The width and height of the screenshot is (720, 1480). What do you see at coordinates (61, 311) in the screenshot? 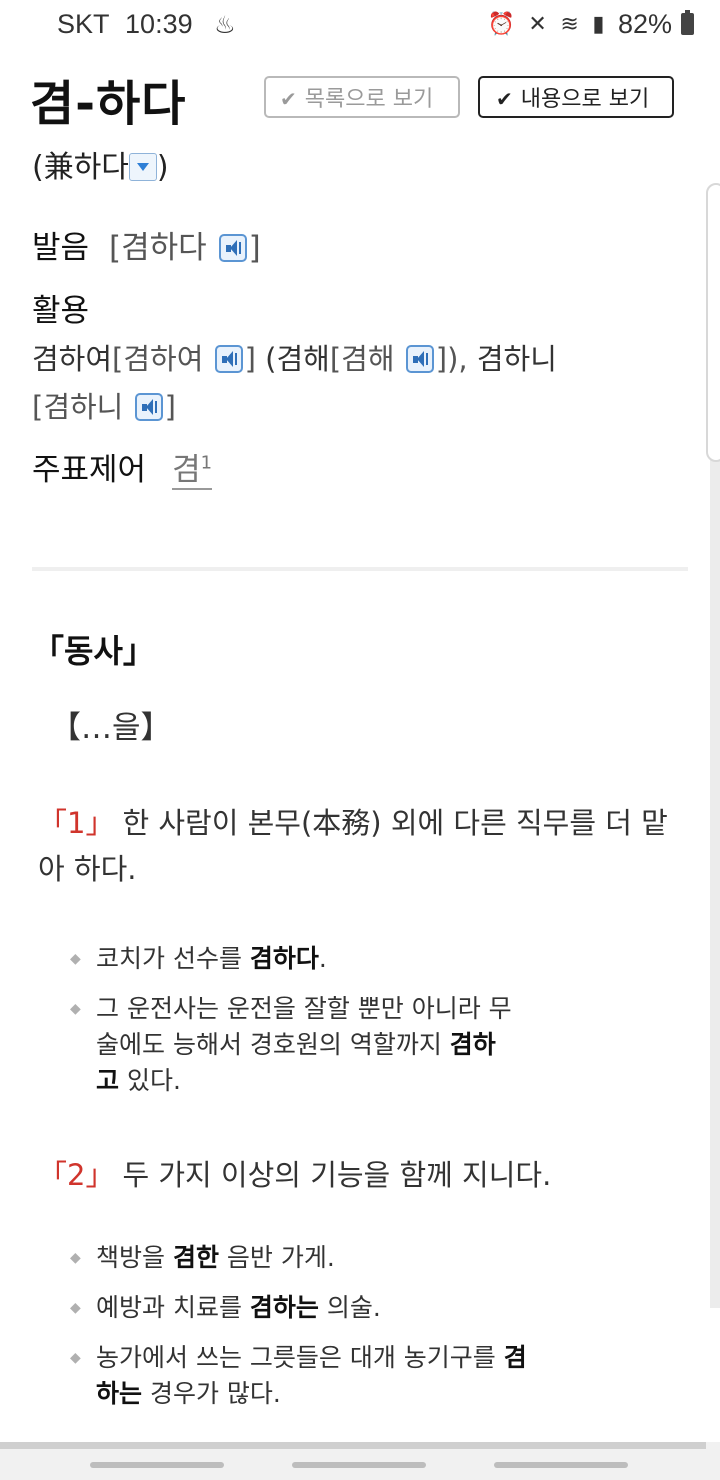
I see `conjugation-label: 활용` at bounding box center [61, 311].